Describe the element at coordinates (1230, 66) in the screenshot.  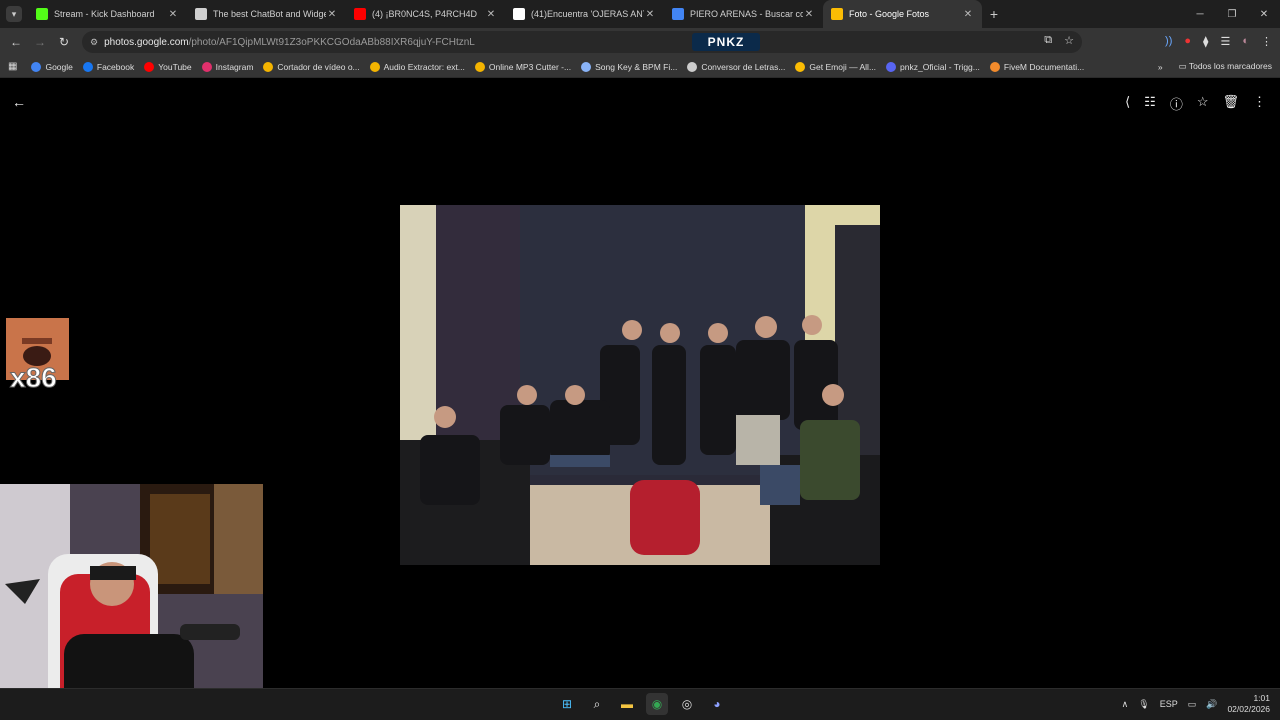
I see `all-bookmarks-label: Todos los marcadores` at that location.